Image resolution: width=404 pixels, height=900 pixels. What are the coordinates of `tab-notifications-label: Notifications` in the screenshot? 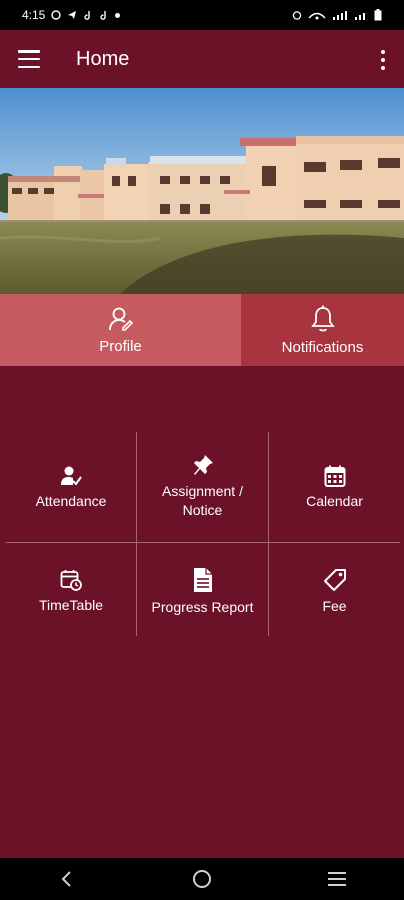 It's located at (322, 347).